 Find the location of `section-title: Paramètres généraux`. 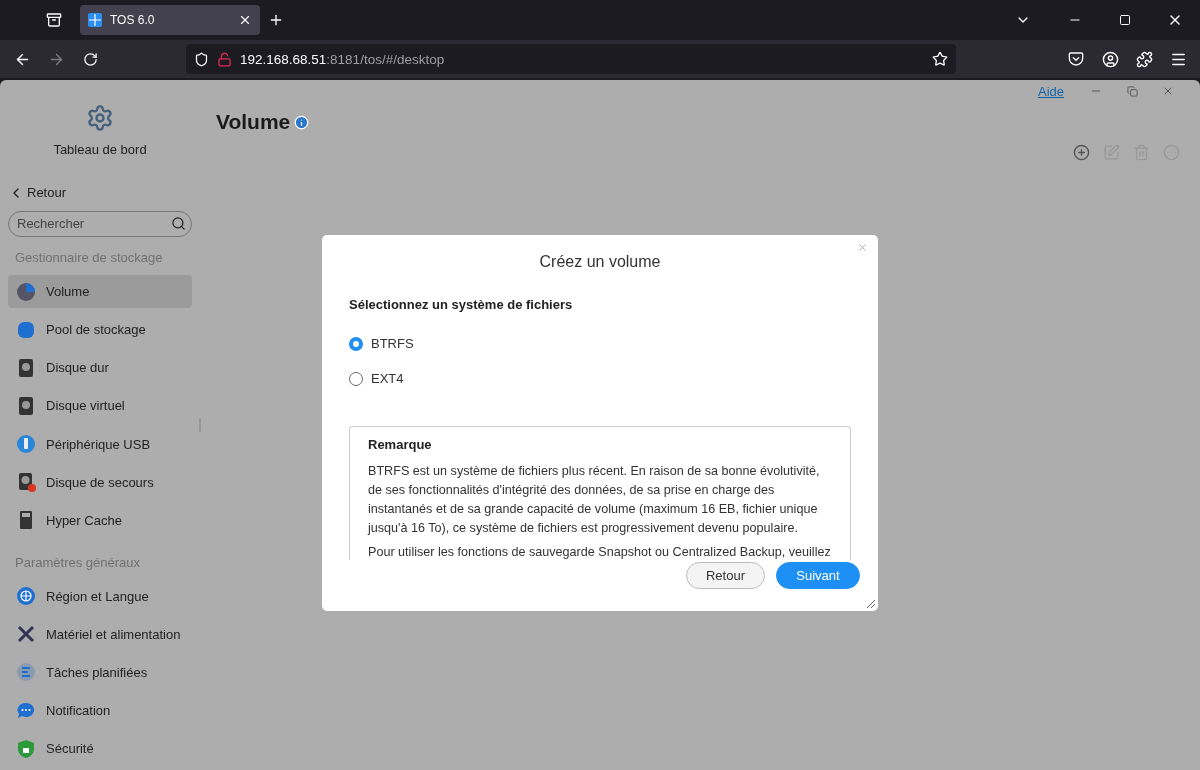

section-title: Paramètres généraux is located at coordinates (77, 562).